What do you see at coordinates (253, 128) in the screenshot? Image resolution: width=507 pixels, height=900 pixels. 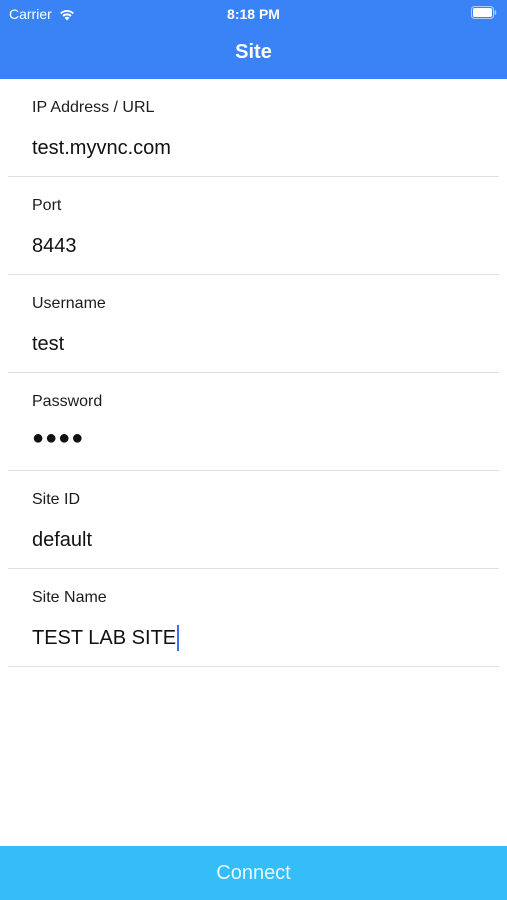 I see `ip-address-field: IP Address / URL test.myvnc.com` at bounding box center [253, 128].